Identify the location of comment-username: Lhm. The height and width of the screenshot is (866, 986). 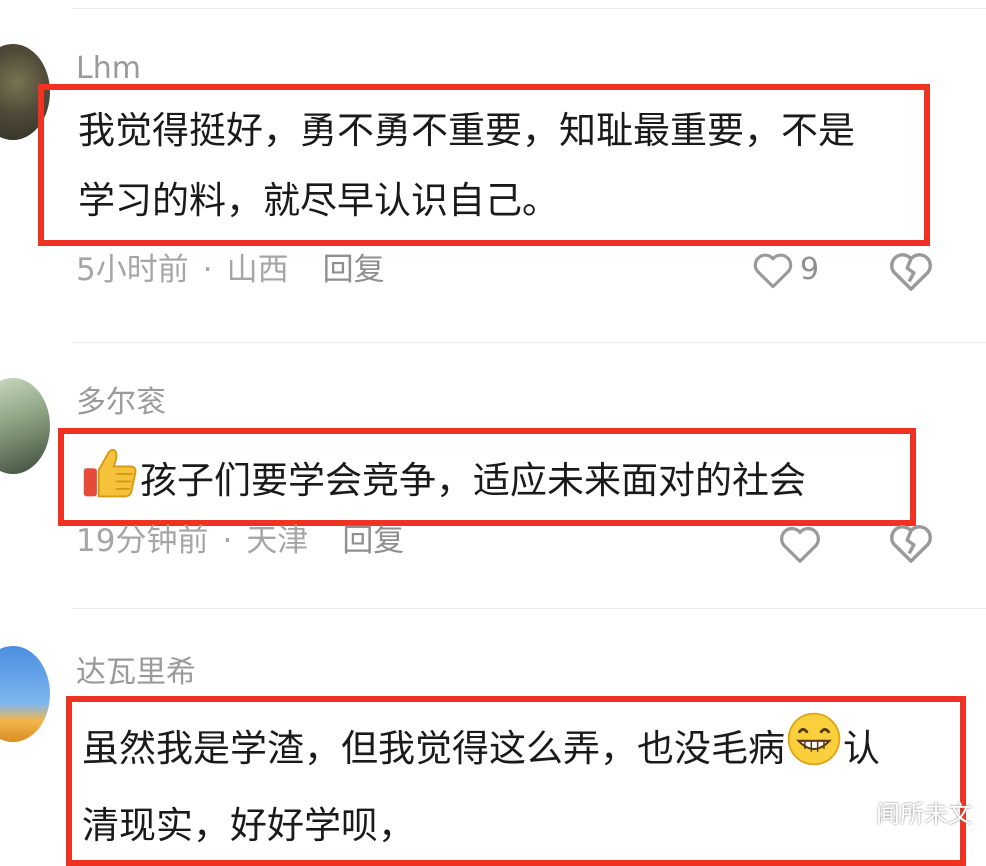
(108, 69).